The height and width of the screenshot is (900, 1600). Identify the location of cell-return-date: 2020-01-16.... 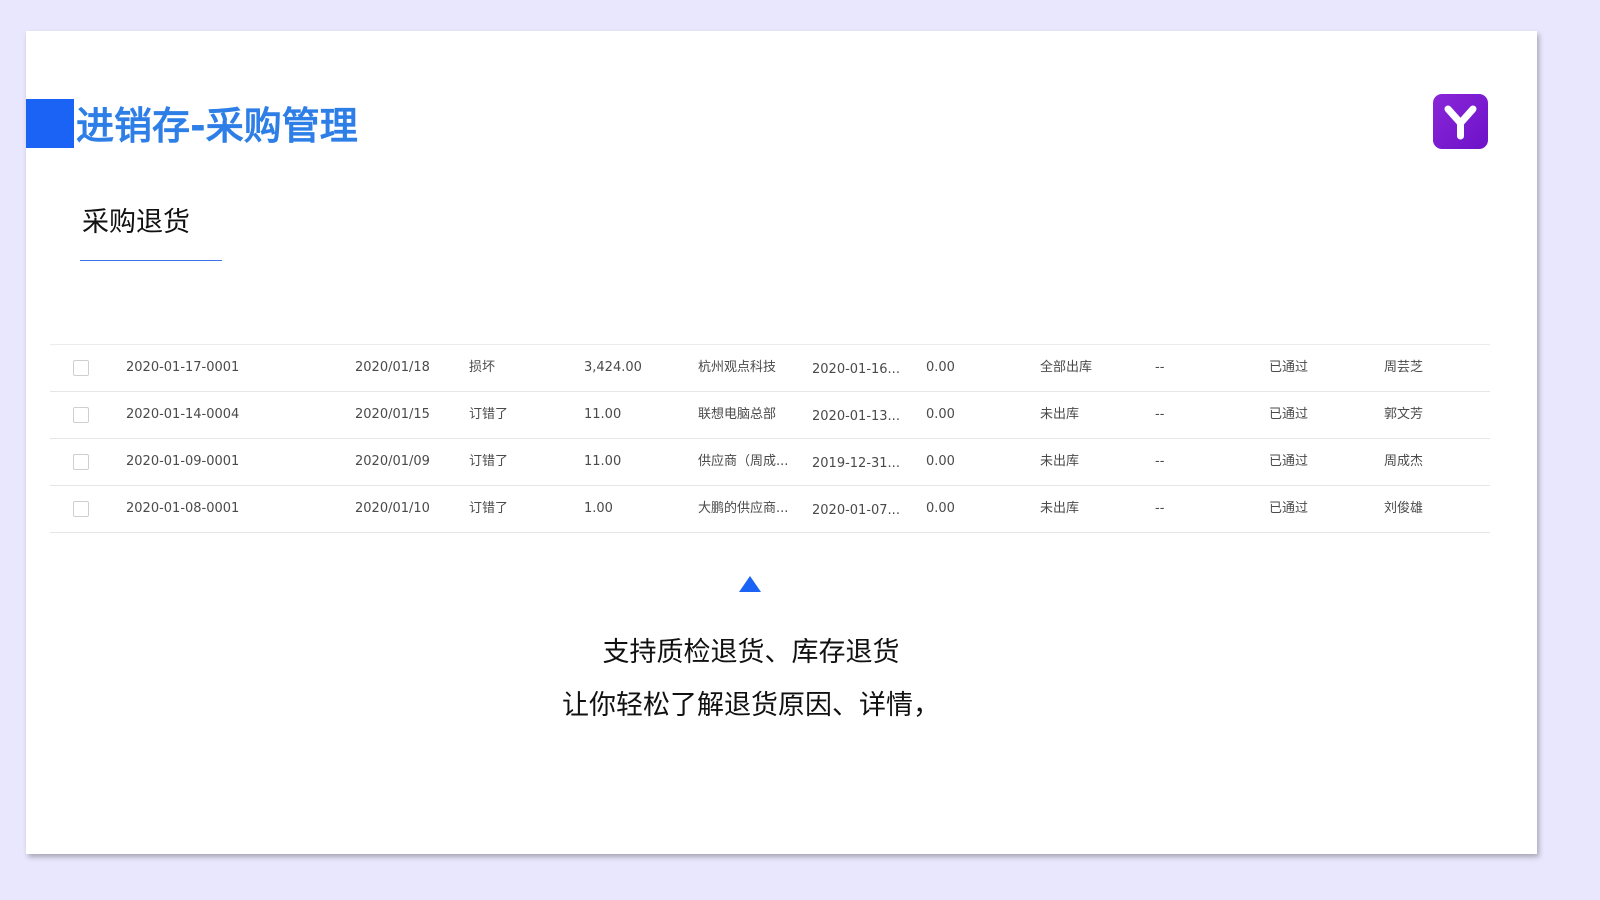
(856, 369).